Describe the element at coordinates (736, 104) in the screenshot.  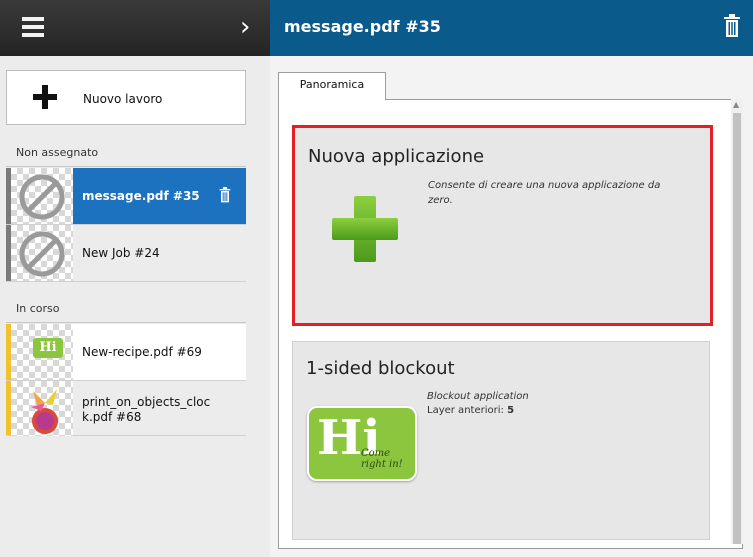
I see `scroll-up-icon: ▲` at that location.